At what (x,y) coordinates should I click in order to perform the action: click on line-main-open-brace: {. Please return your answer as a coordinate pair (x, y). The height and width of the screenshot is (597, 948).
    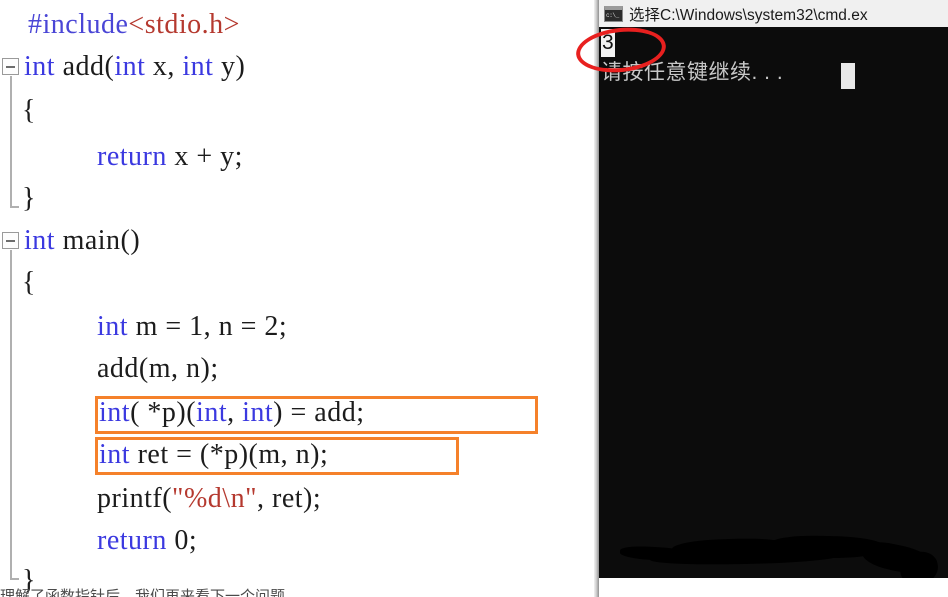
    Looking at the image, I should click on (29, 283).